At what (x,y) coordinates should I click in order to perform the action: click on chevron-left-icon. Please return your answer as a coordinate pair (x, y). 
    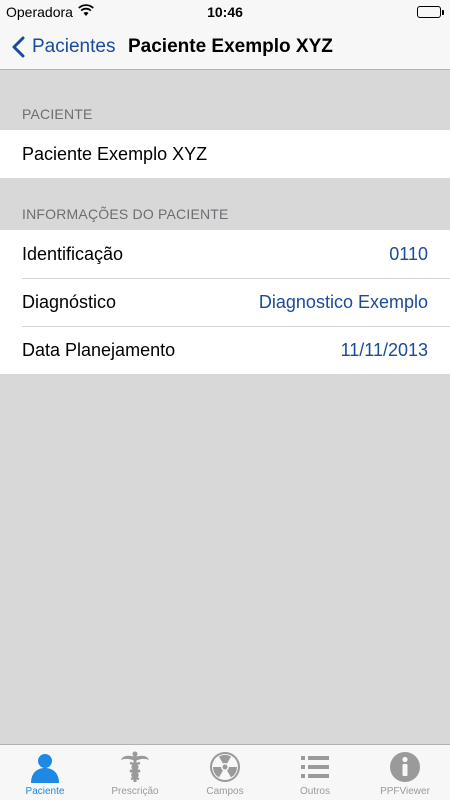
    Looking at the image, I should click on (18, 47).